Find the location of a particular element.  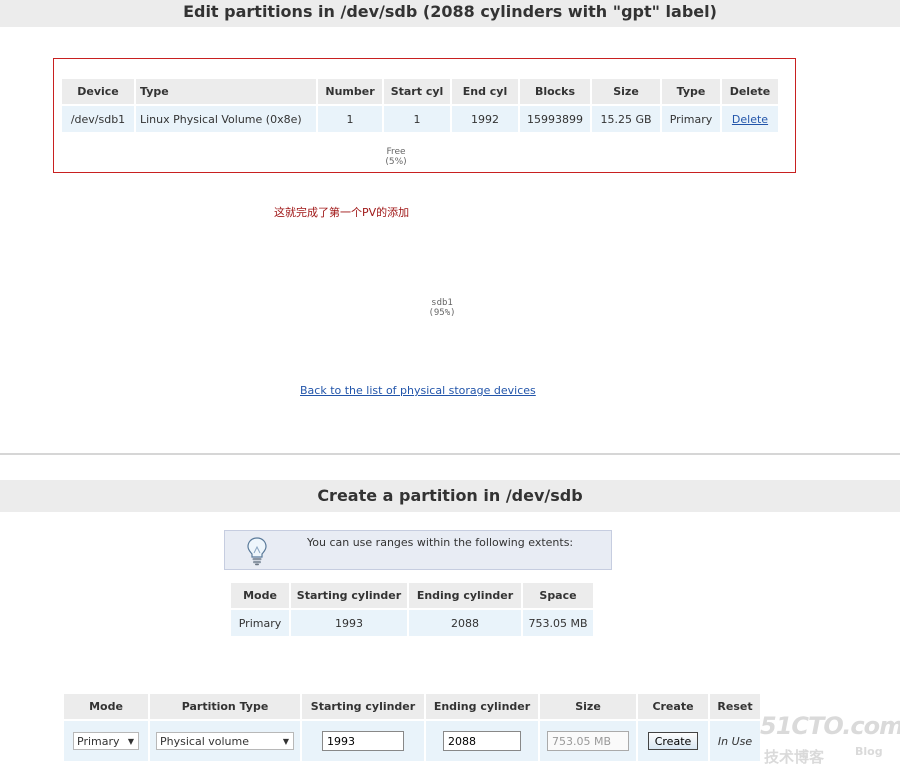

col-device: Device is located at coordinates (98, 91).